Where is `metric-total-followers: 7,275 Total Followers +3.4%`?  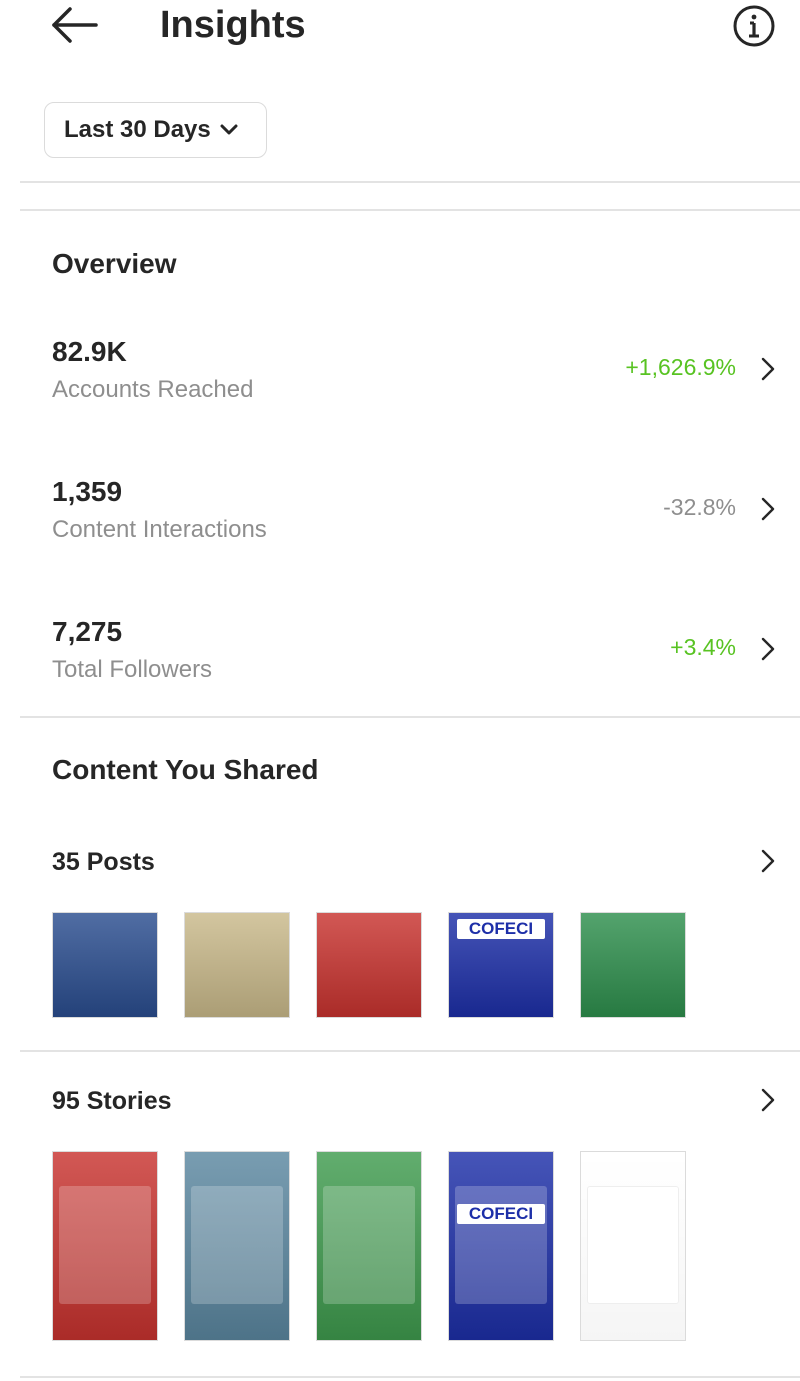
metric-total-followers: 7,275 Total Followers +3.4% is located at coordinates (400, 666).